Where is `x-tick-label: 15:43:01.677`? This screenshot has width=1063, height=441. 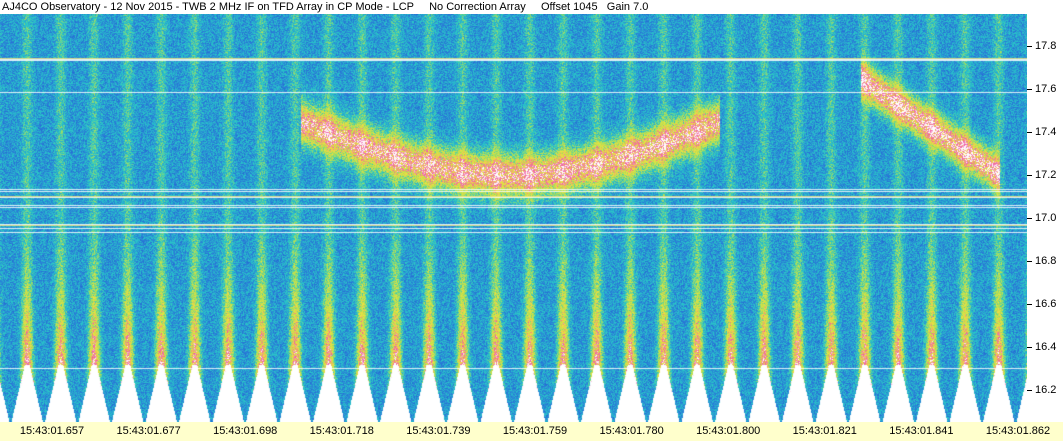
x-tick-label: 15:43:01.677 is located at coordinates (148, 431).